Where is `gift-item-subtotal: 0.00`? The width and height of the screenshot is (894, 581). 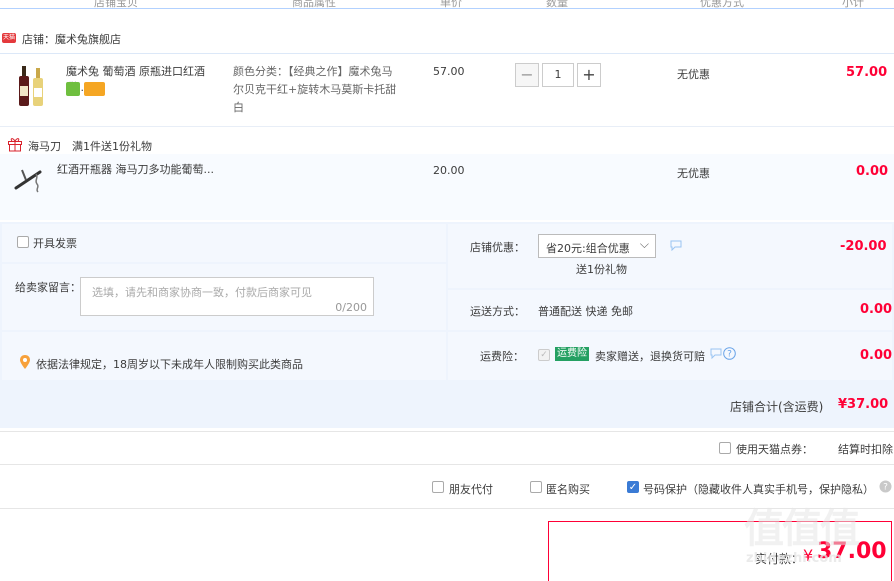
gift-item-subtotal: 0.00 is located at coordinates (872, 171).